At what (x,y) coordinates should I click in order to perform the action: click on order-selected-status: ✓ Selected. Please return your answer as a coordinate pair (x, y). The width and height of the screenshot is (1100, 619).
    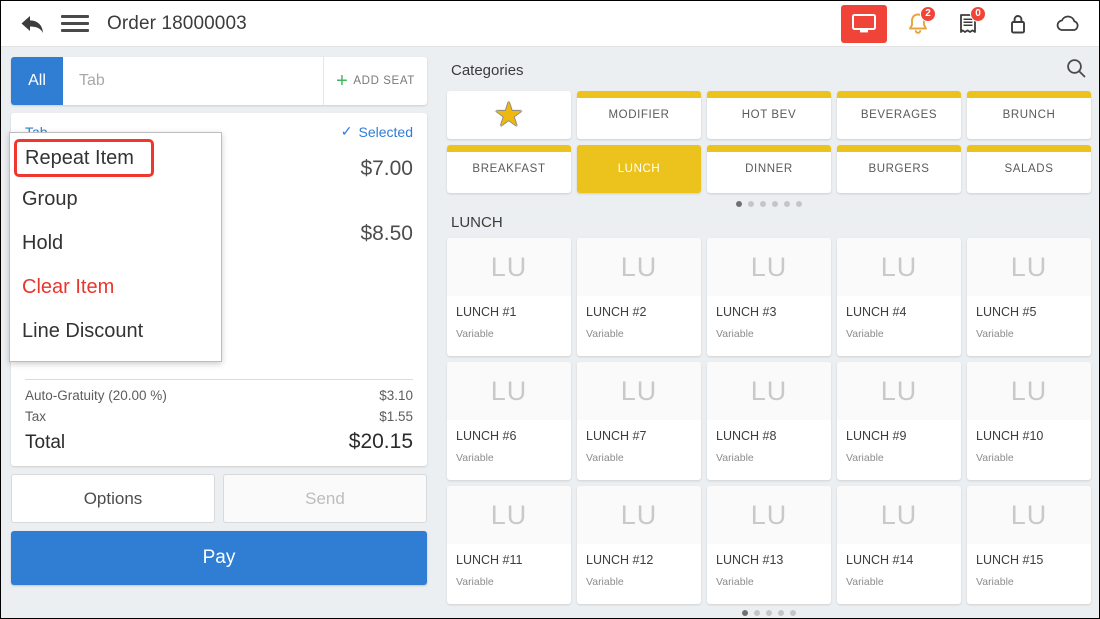
    Looking at the image, I should click on (377, 131).